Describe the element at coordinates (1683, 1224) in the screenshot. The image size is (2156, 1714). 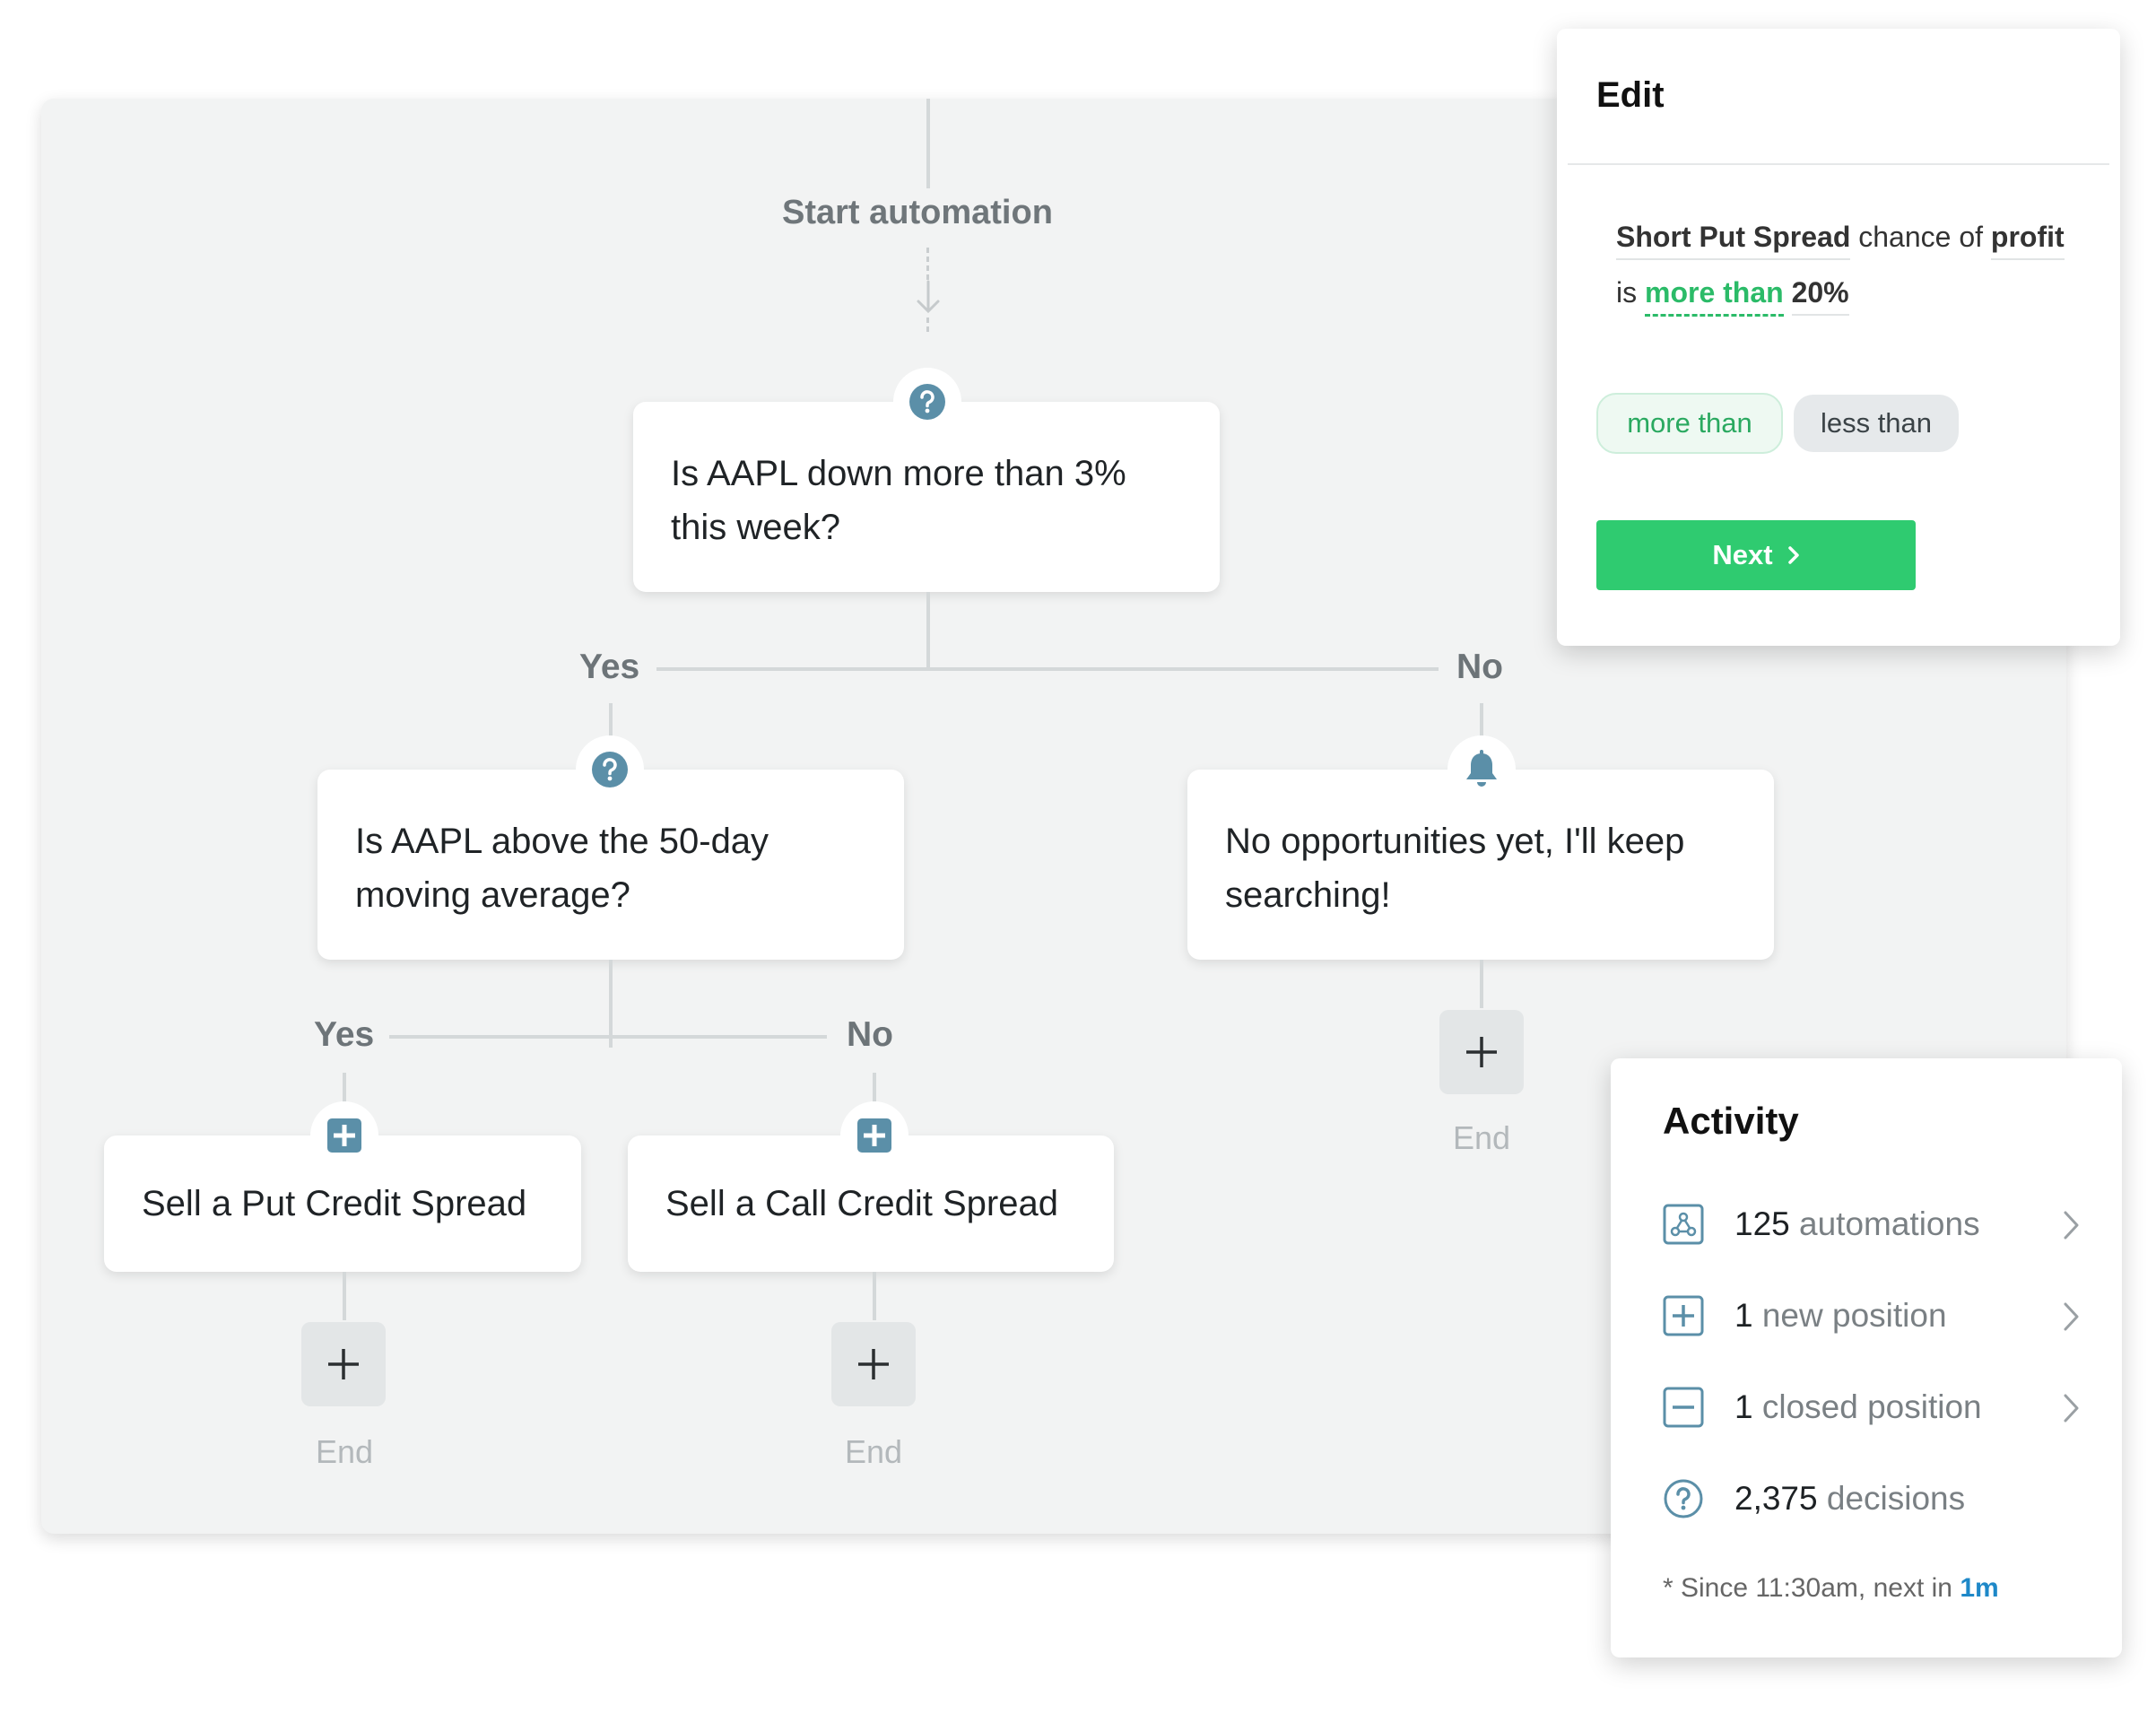
I see `automation-icon` at that location.